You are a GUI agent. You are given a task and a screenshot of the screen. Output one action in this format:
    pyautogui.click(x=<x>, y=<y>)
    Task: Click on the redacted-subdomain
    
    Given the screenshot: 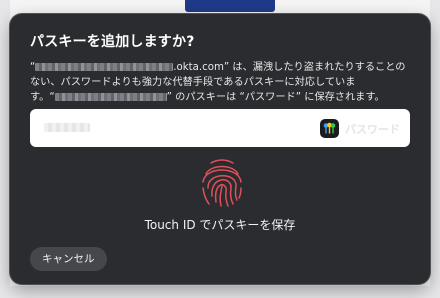 What is the action you would take?
    pyautogui.click(x=104, y=67)
    